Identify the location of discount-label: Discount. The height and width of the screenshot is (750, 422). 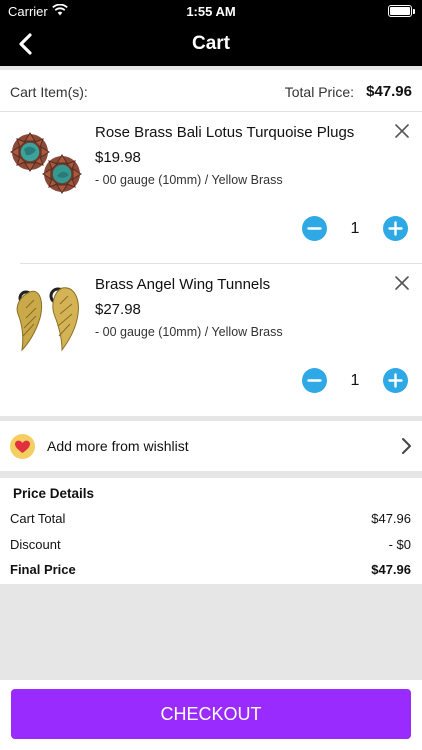
(35, 544).